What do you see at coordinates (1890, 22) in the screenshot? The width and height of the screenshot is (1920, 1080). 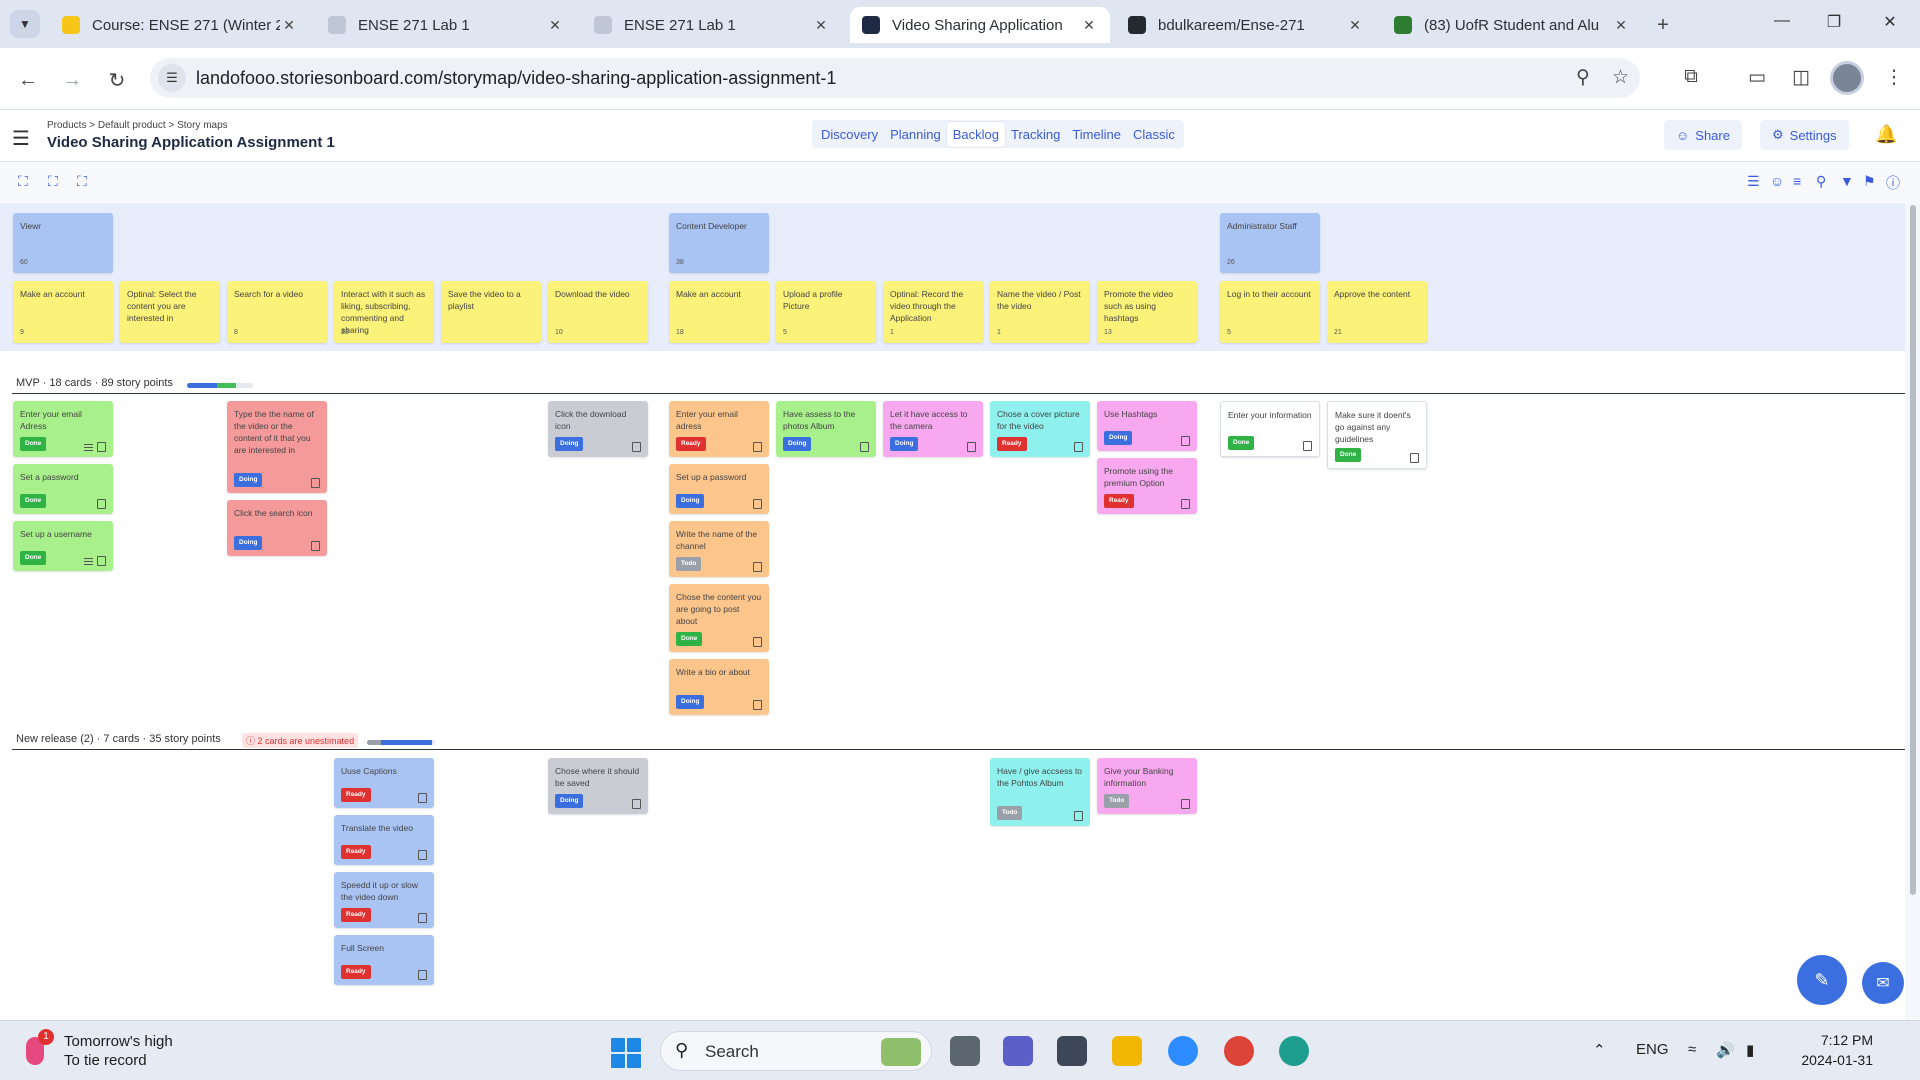 I see `close-window-icon: ✕` at bounding box center [1890, 22].